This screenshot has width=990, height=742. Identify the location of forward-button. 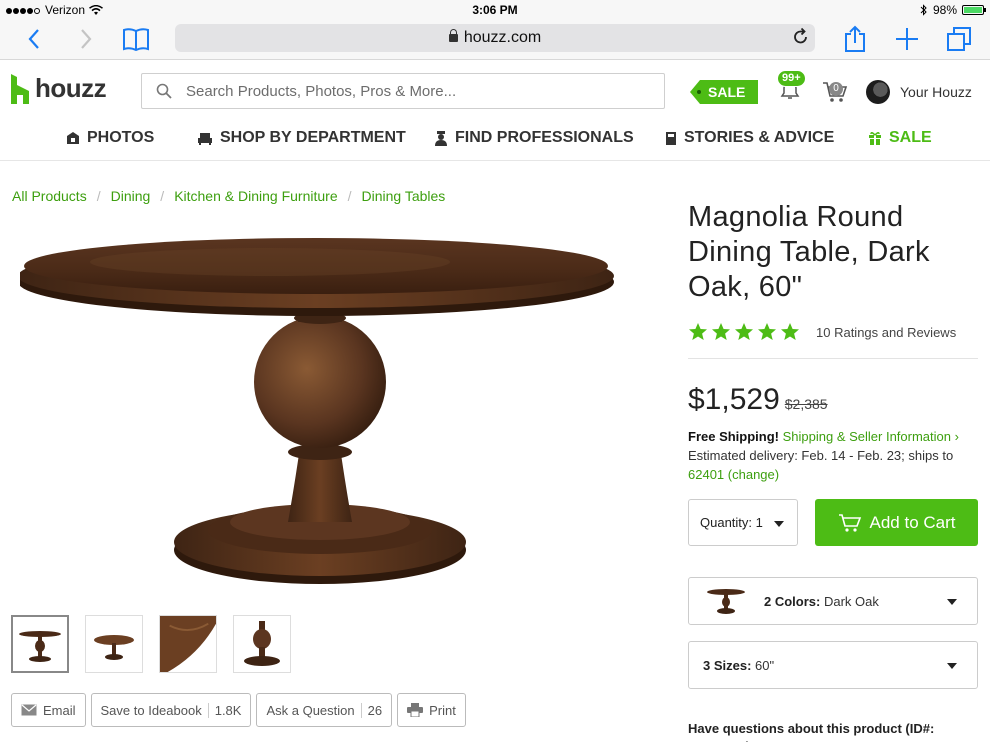
(86, 39).